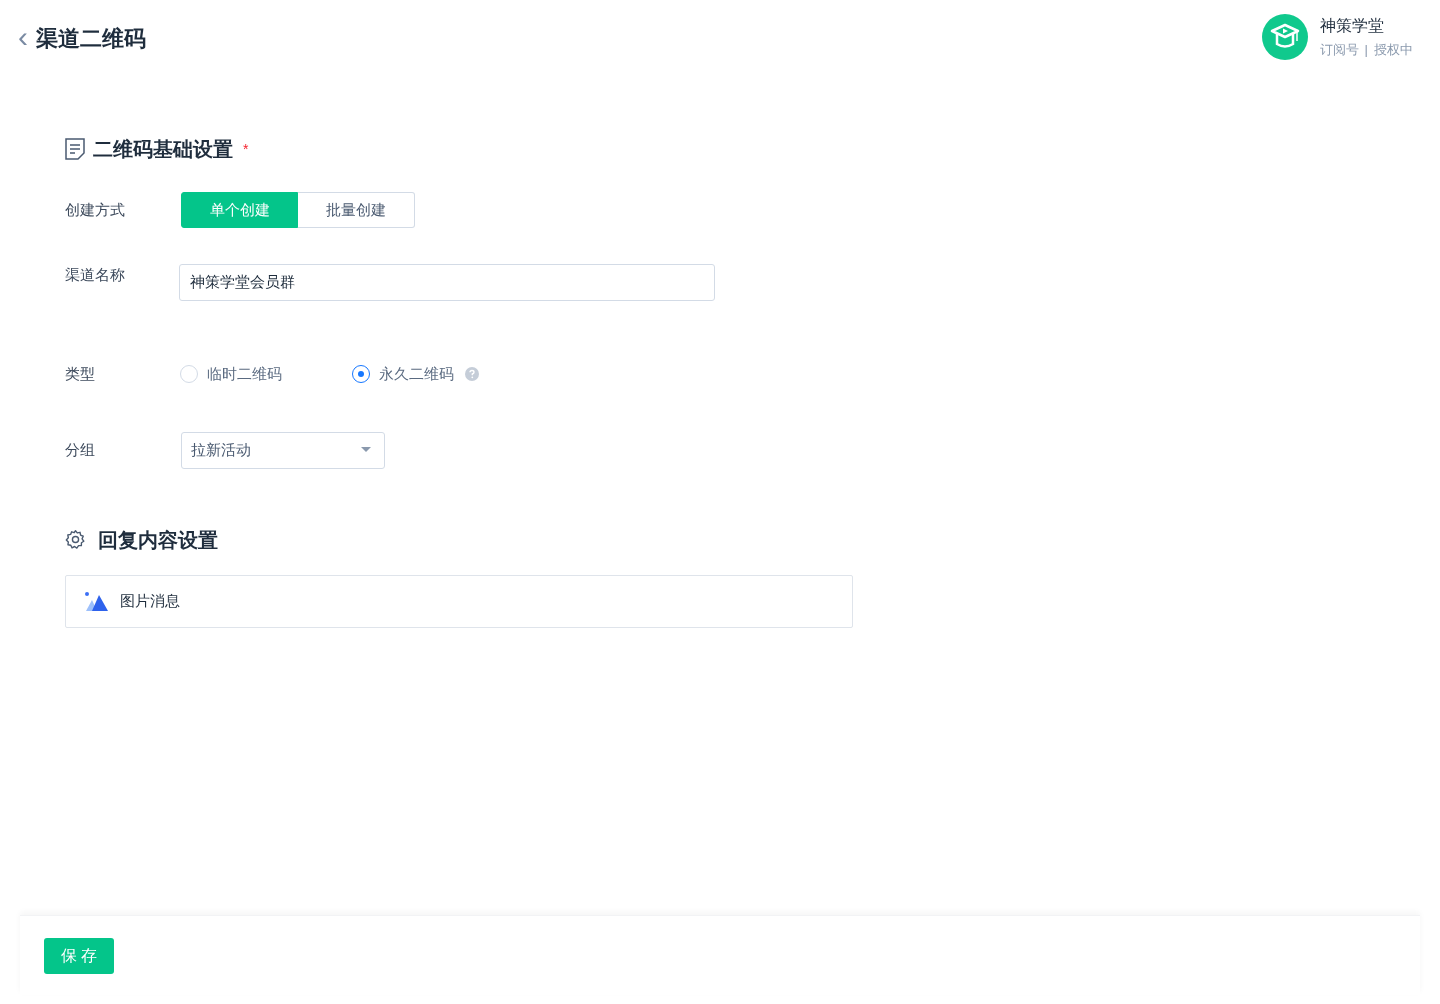 This screenshot has height=1004, width=1440. I want to click on field-label: 创建方式, so click(95, 209).